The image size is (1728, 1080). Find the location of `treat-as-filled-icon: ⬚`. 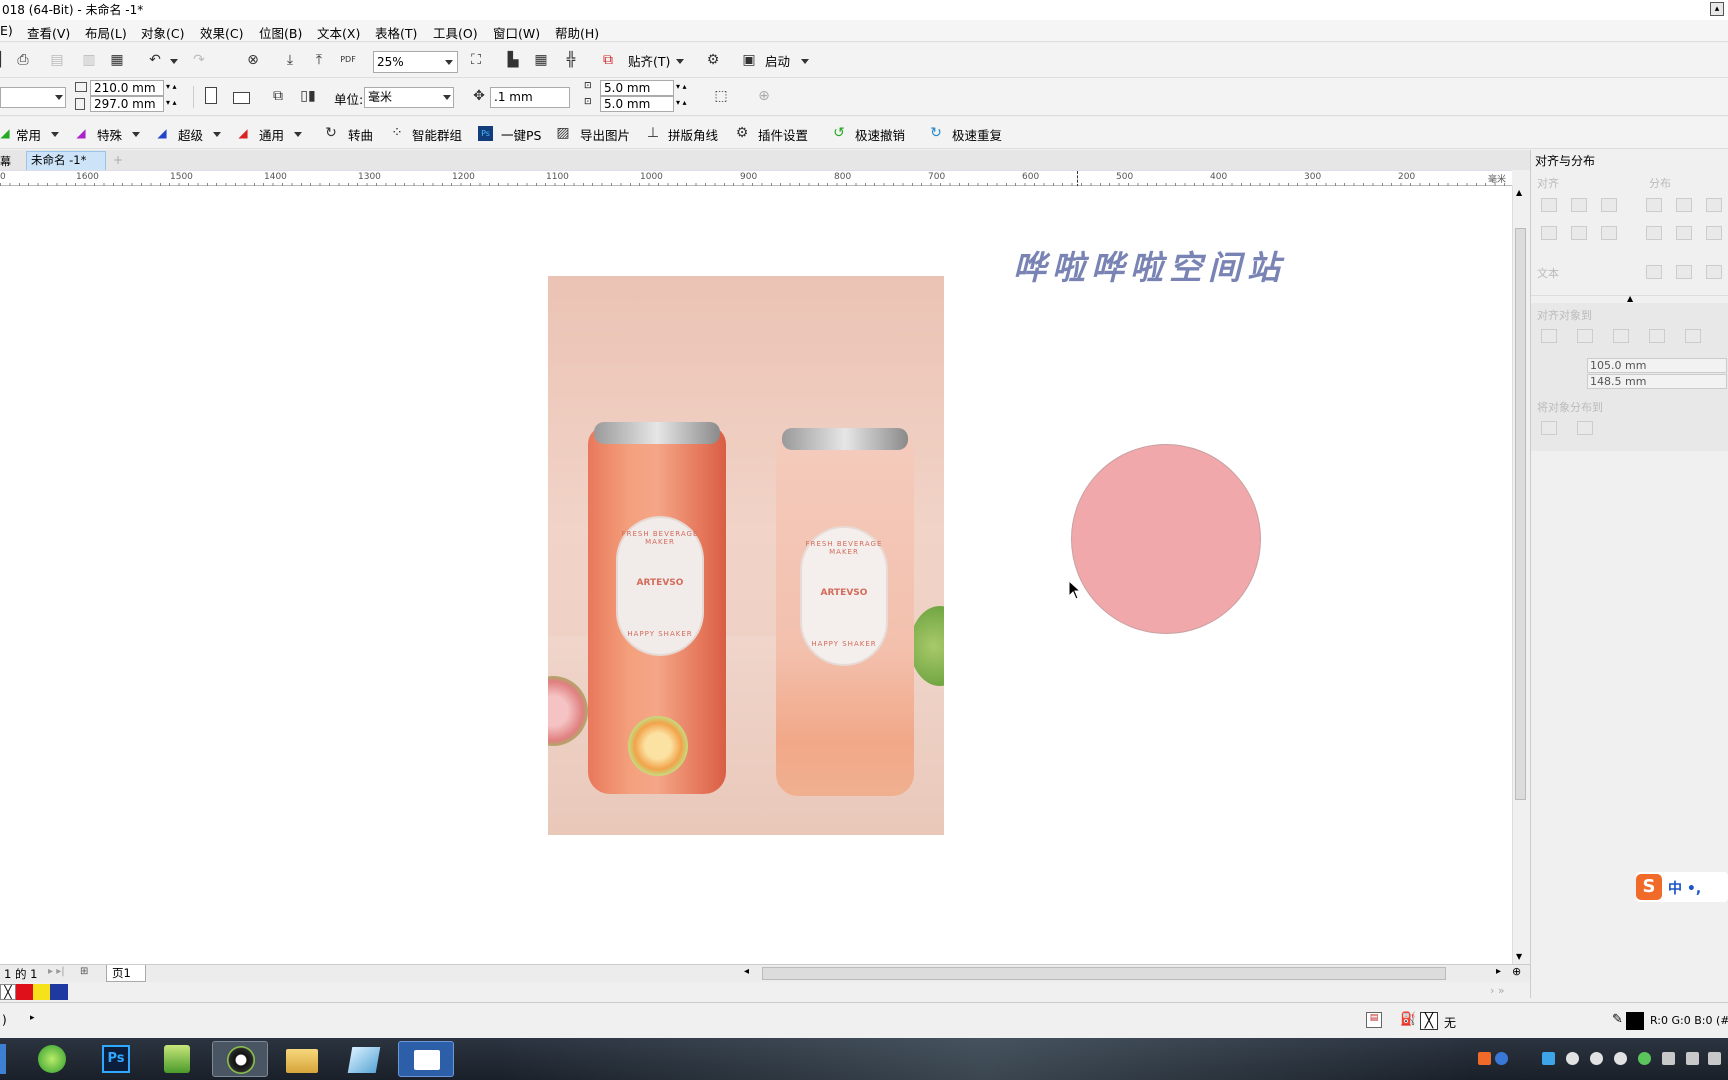

treat-as-filled-icon: ⬚ is located at coordinates (721, 96).